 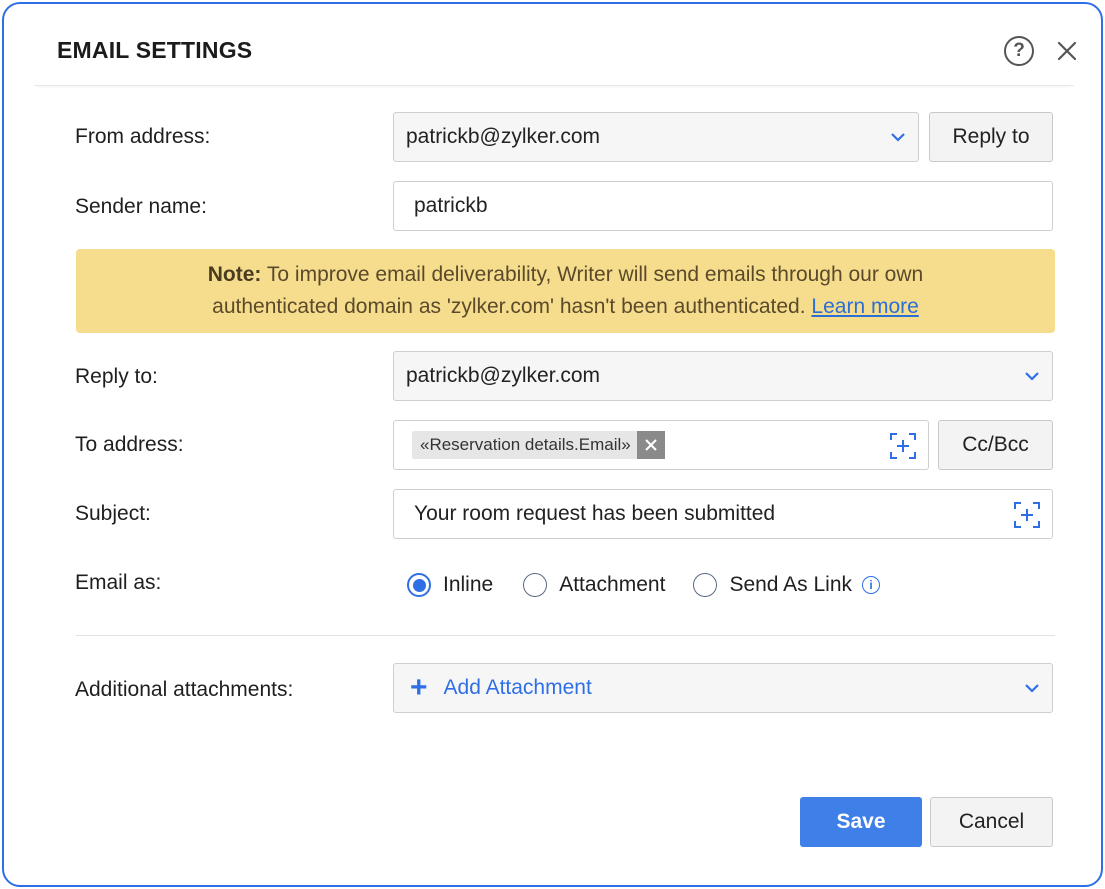 What do you see at coordinates (864, 306) in the screenshot?
I see `learn-more-link: Learn more` at bounding box center [864, 306].